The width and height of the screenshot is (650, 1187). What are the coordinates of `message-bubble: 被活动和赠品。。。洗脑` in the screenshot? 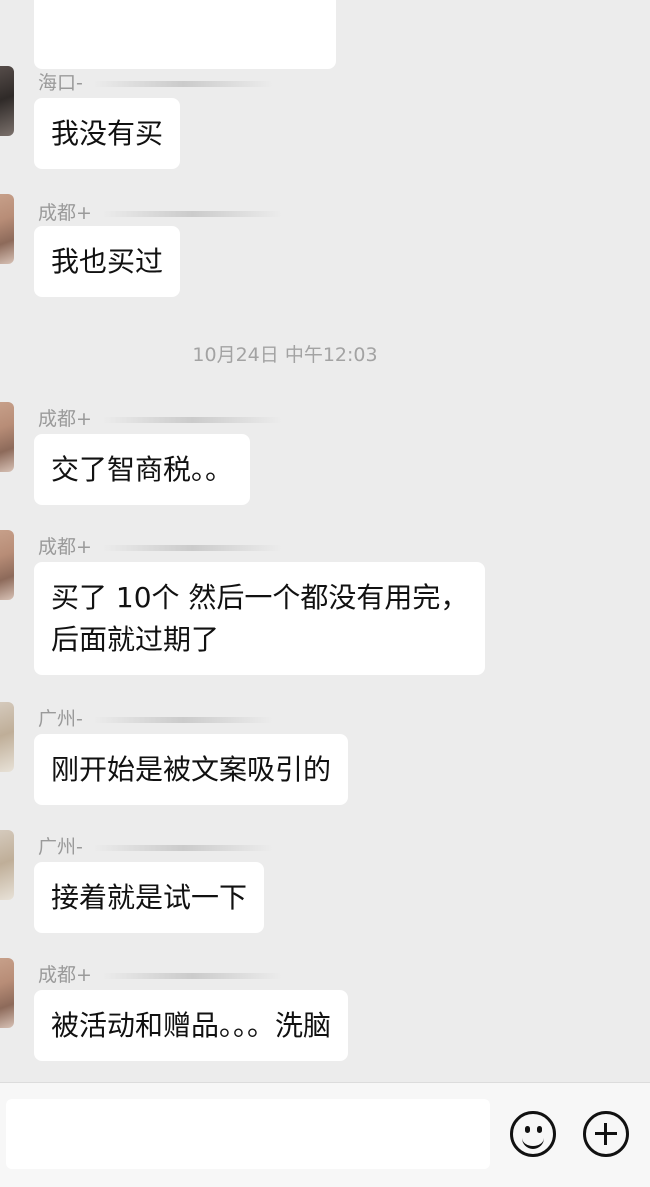 It's located at (191, 1025).